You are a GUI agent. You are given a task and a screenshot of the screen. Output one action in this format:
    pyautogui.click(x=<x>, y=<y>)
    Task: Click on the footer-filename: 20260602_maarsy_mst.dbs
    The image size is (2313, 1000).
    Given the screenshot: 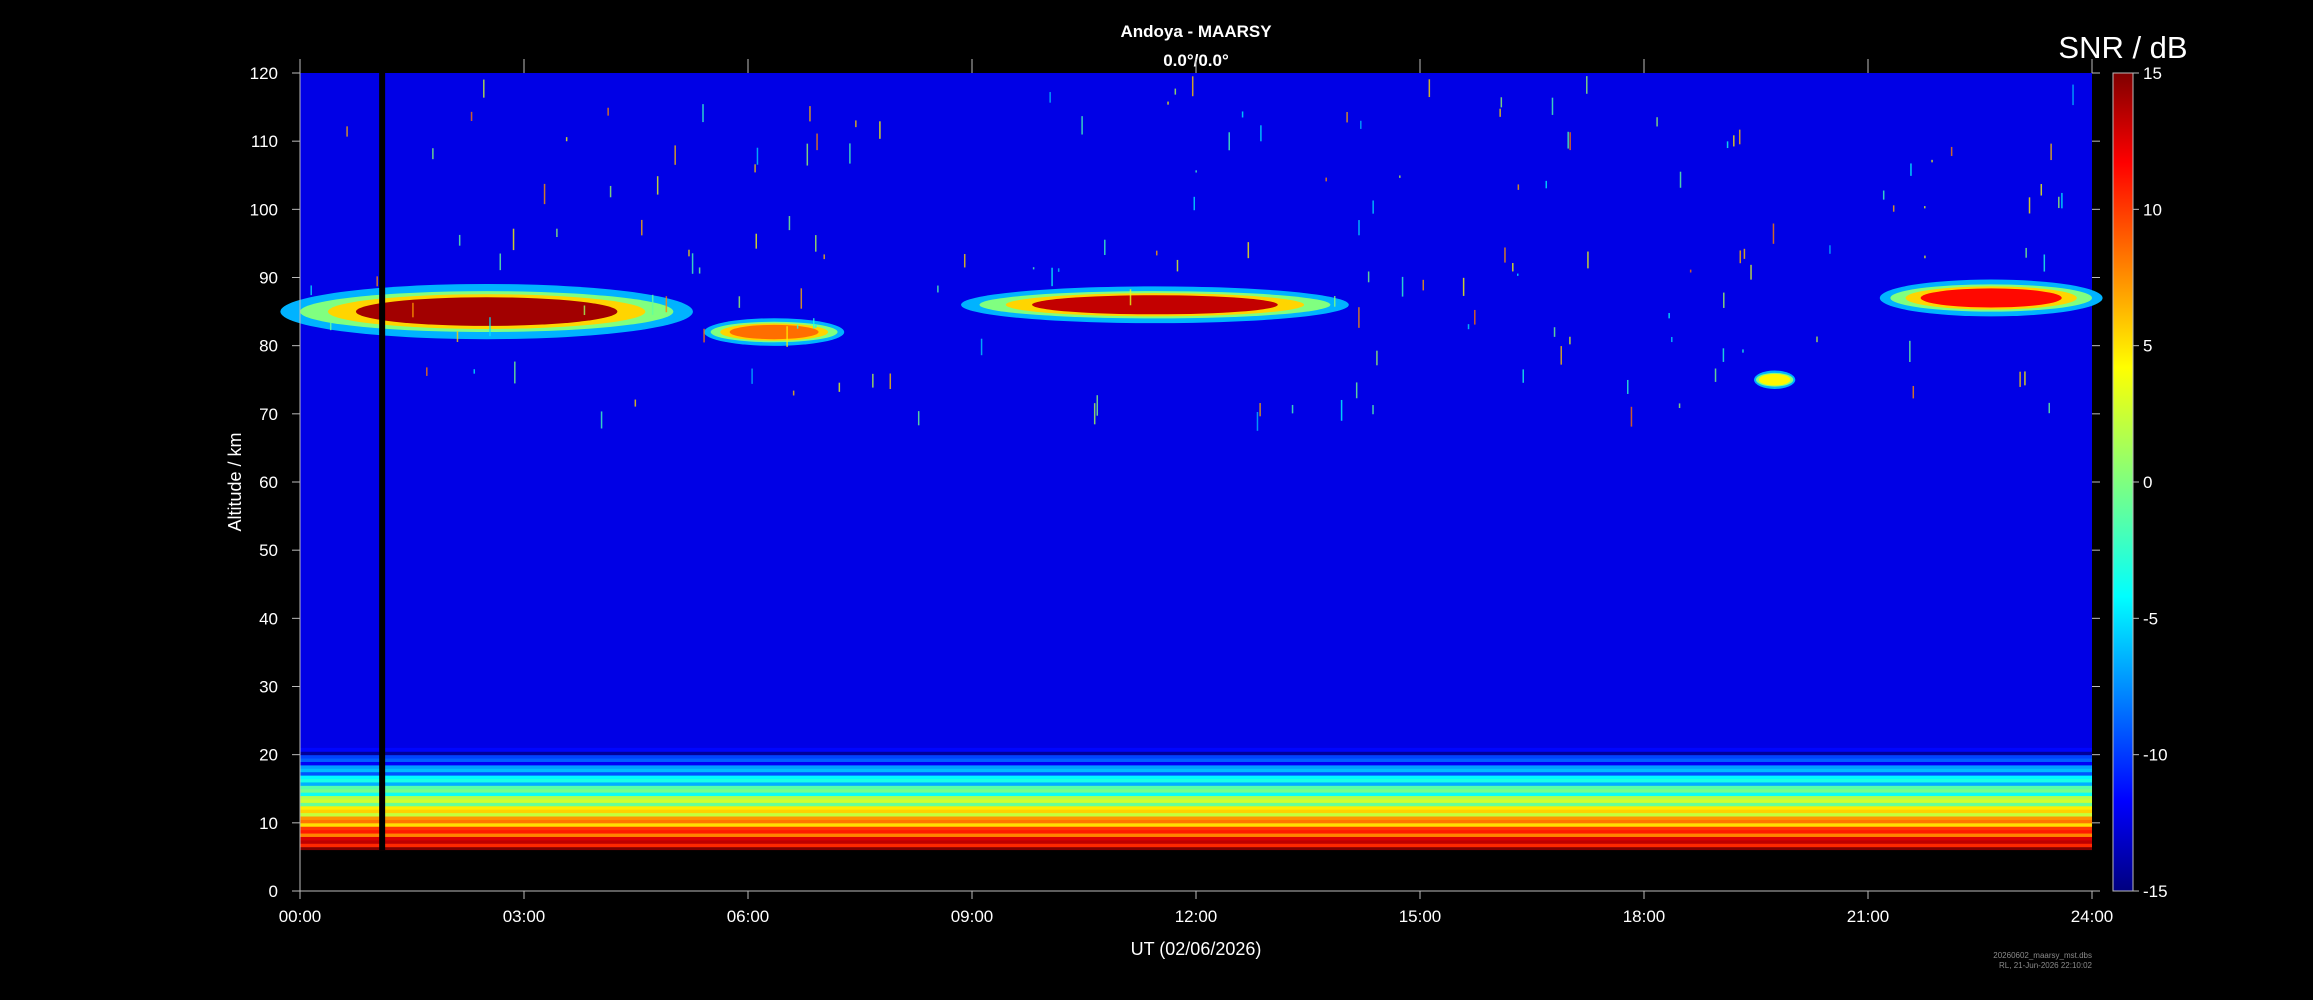 What is the action you would take?
    pyautogui.click(x=2042, y=955)
    